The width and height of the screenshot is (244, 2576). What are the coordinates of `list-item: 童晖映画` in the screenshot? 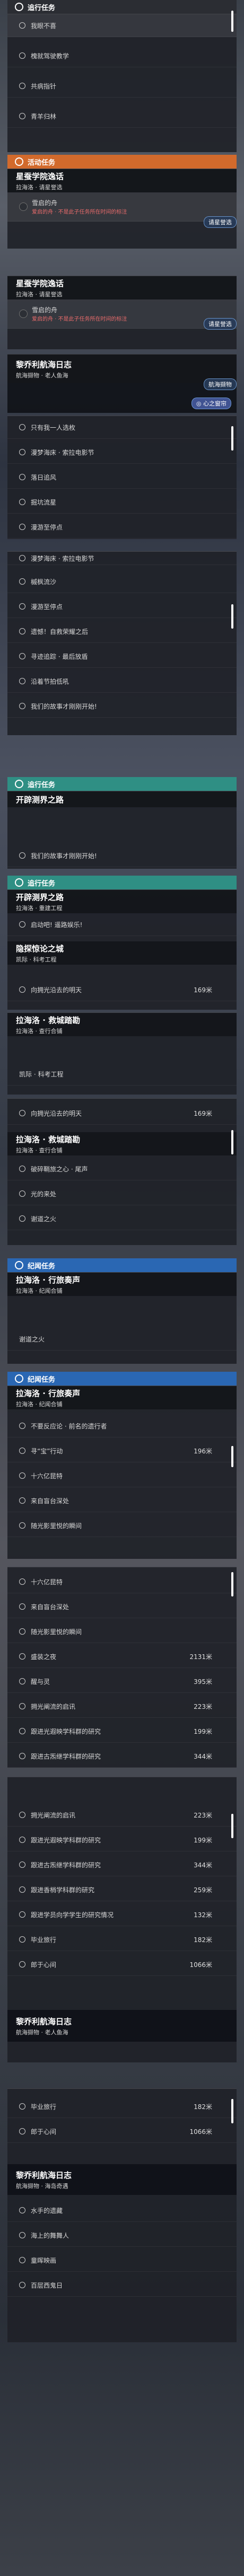 It's located at (122, 2260).